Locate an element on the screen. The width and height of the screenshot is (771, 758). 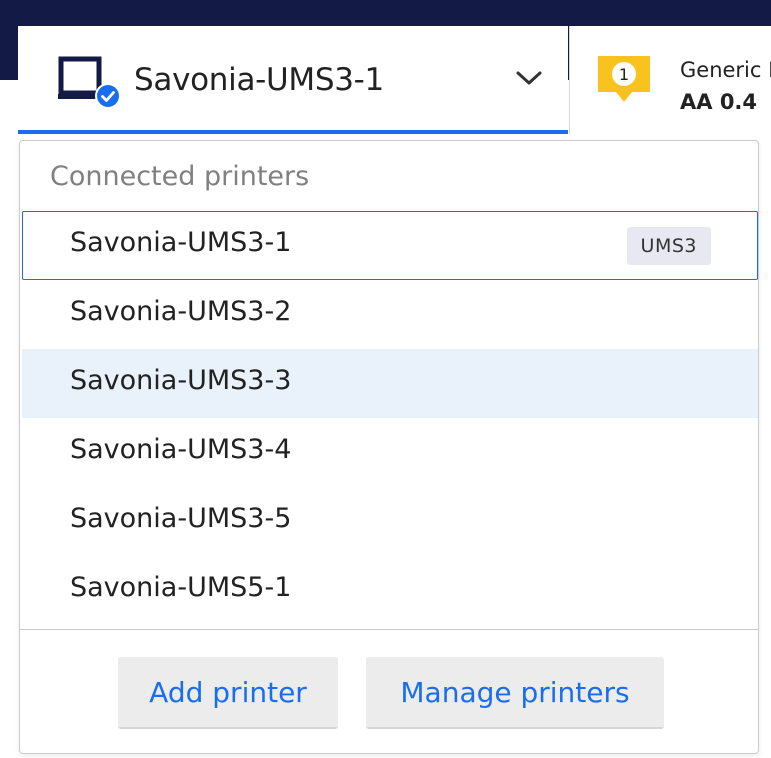
add-printer-button: Add printer is located at coordinates (228, 693).